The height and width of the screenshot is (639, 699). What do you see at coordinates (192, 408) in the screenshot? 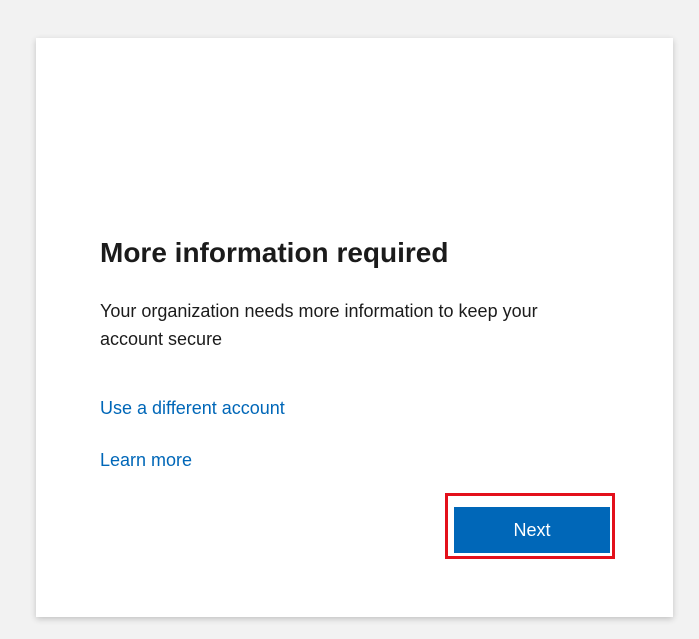
I see `use-different-account-link: Use a different account` at bounding box center [192, 408].